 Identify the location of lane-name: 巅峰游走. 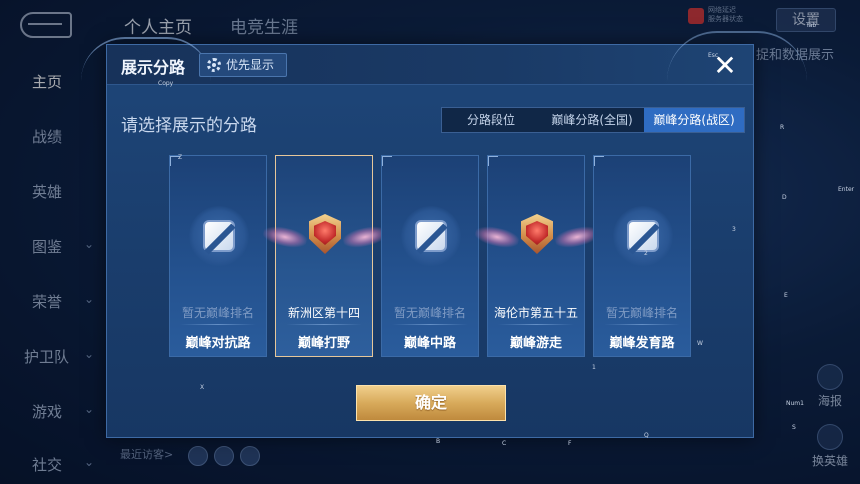
(535, 343).